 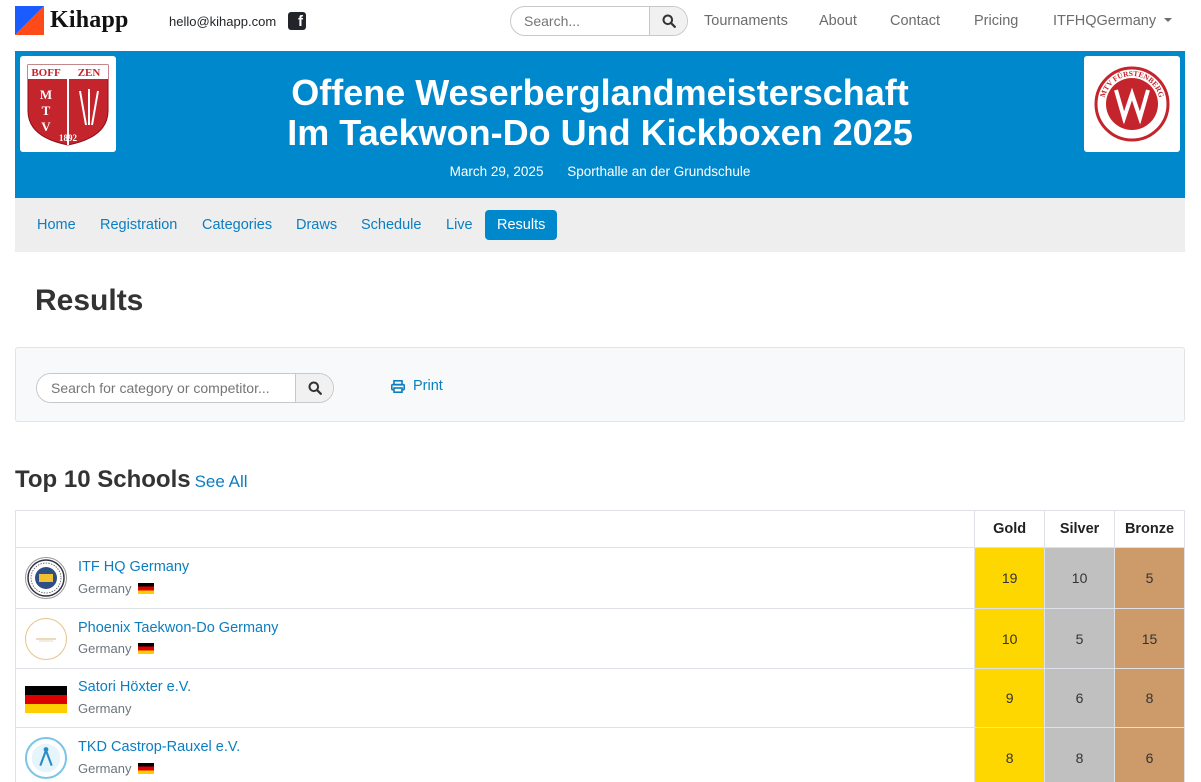 What do you see at coordinates (495, 698) in the screenshot?
I see `school-cell: Satori Höxter e.V. Germany` at bounding box center [495, 698].